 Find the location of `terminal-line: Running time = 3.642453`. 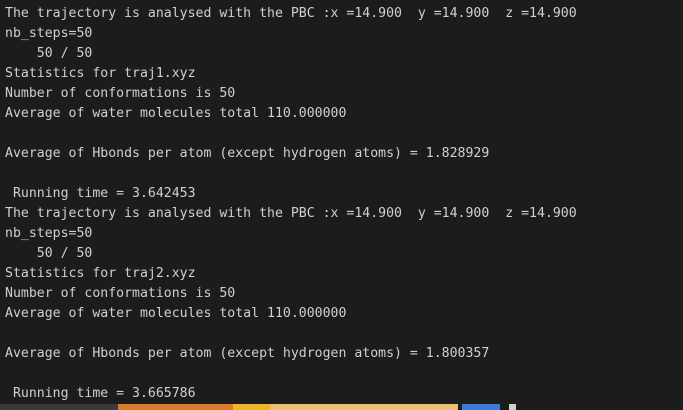

terminal-line: Running time = 3.642453 is located at coordinates (100, 193).